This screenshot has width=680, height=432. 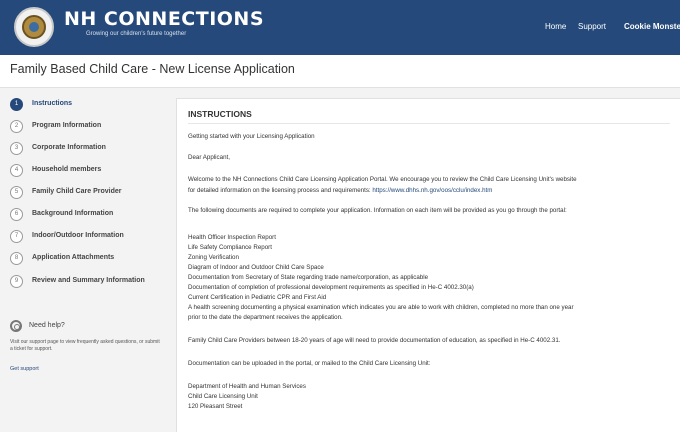 What do you see at coordinates (209, 157) in the screenshot?
I see `salutation-text: Dear Applicant,` at bounding box center [209, 157].